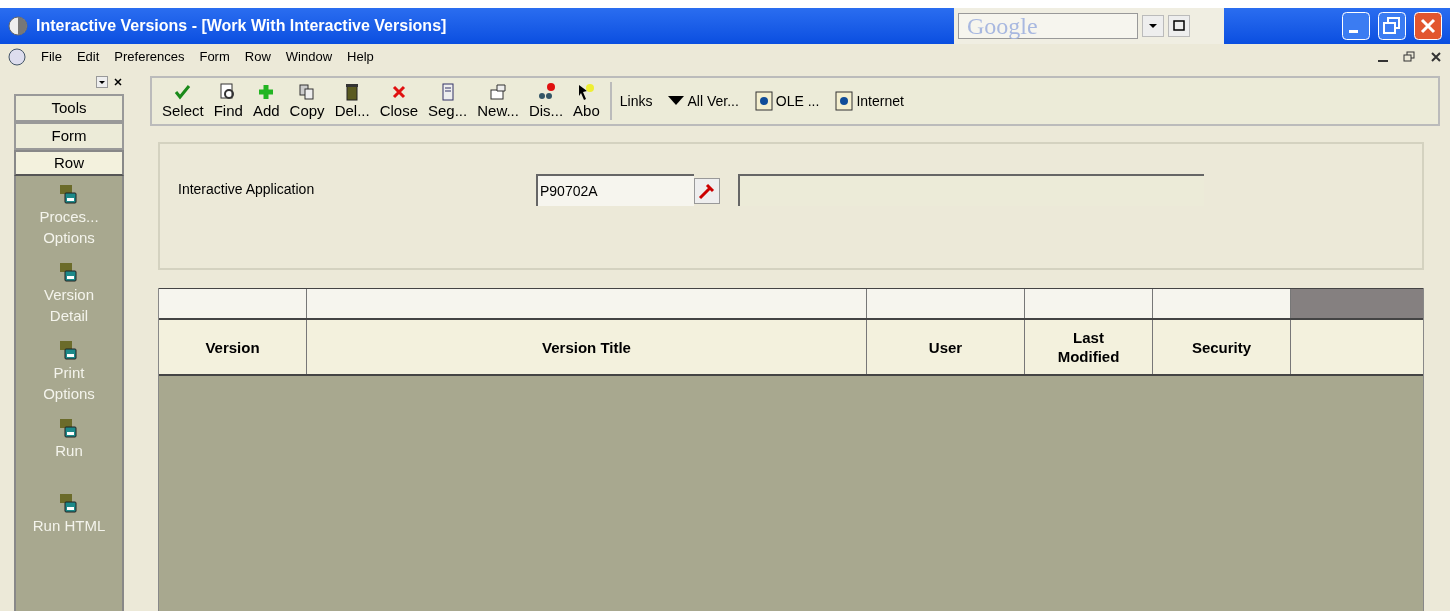 This screenshot has width=1450, height=611. I want to click on toolbar-button: Abo, so click(586, 101).